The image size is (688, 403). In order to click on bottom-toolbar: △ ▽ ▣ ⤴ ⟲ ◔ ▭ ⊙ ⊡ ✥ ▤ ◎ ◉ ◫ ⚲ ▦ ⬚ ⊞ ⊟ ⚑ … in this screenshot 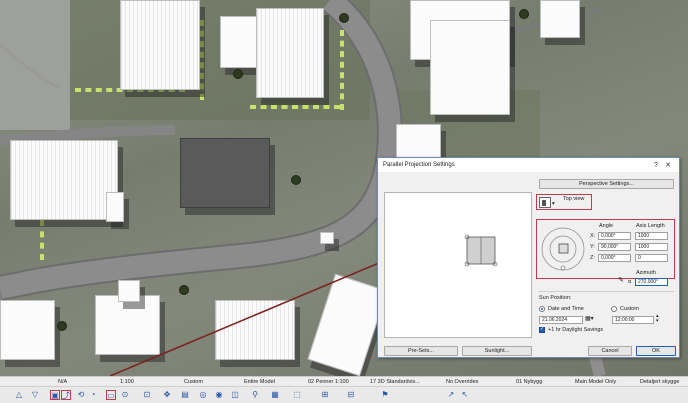, I will do `click(344, 394)`.